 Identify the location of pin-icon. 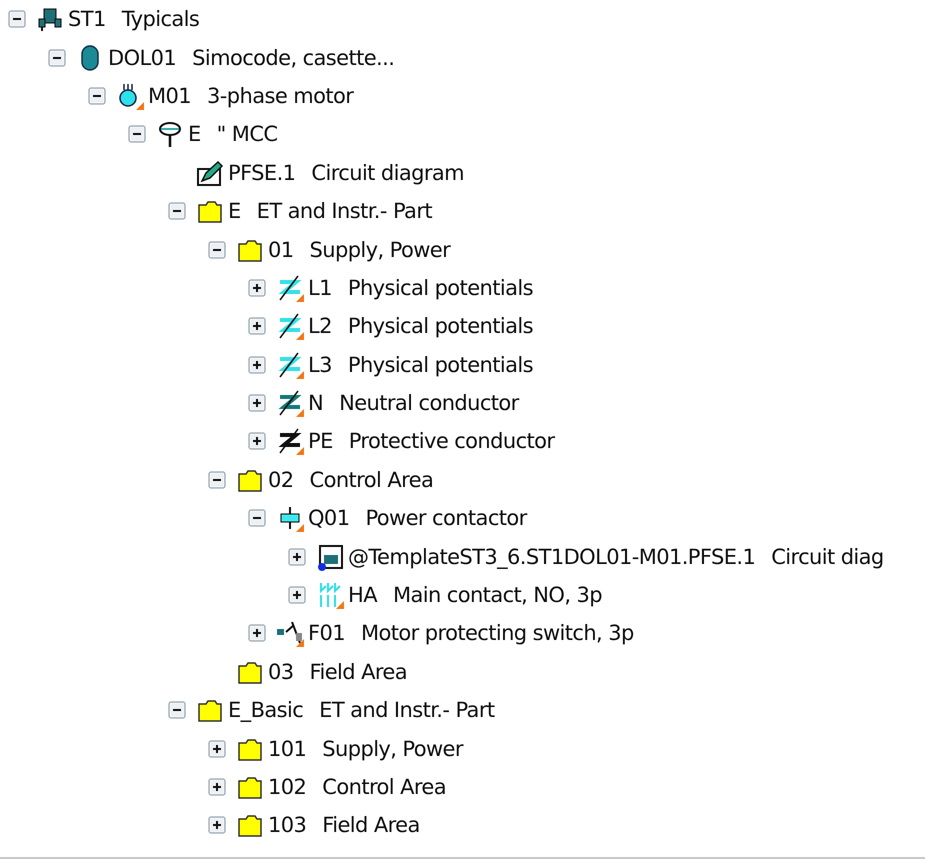
(170, 134).